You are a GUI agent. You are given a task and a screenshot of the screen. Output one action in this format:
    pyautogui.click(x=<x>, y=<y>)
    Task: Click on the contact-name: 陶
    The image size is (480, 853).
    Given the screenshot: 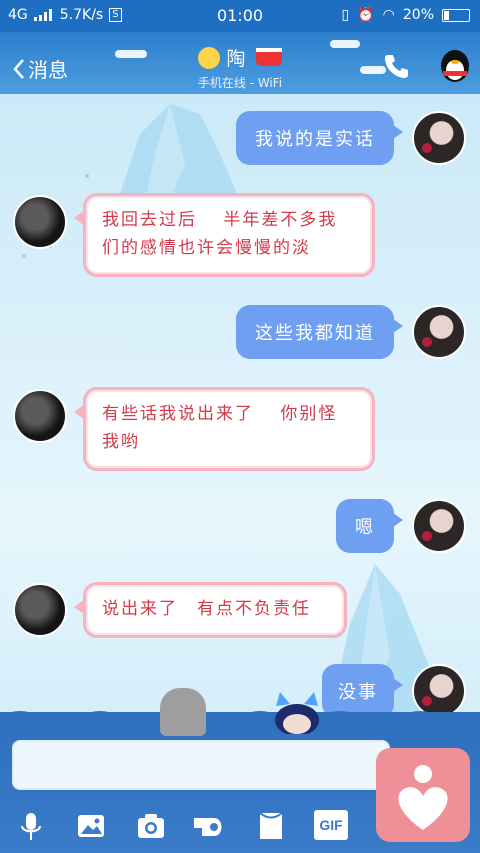 What is the action you would take?
    pyautogui.click(x=236, y=59)
    